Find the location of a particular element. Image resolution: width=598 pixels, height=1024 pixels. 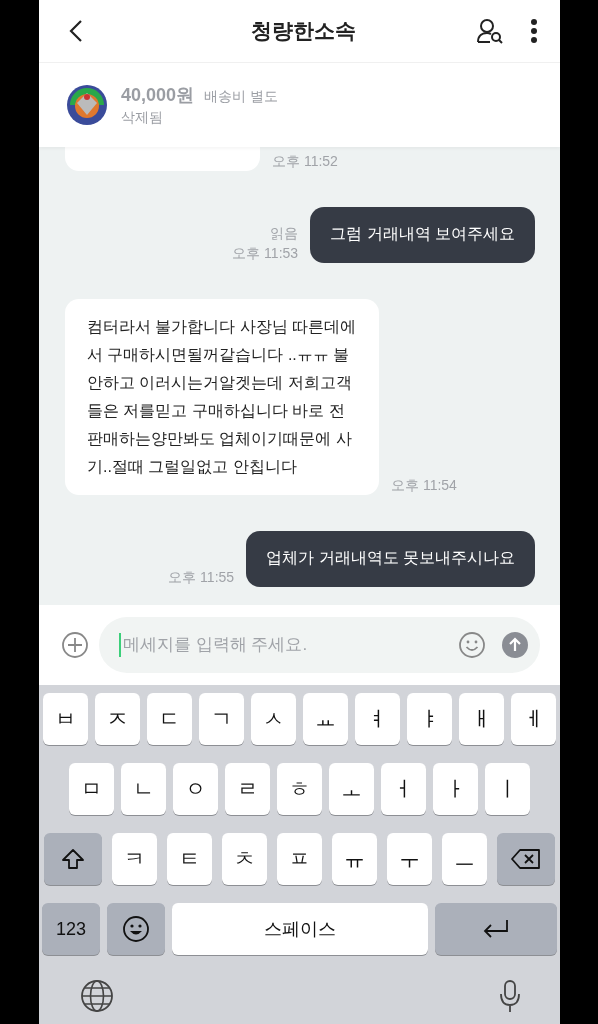

keyboard-key: ㄹ is located at coordinates (247, 789).